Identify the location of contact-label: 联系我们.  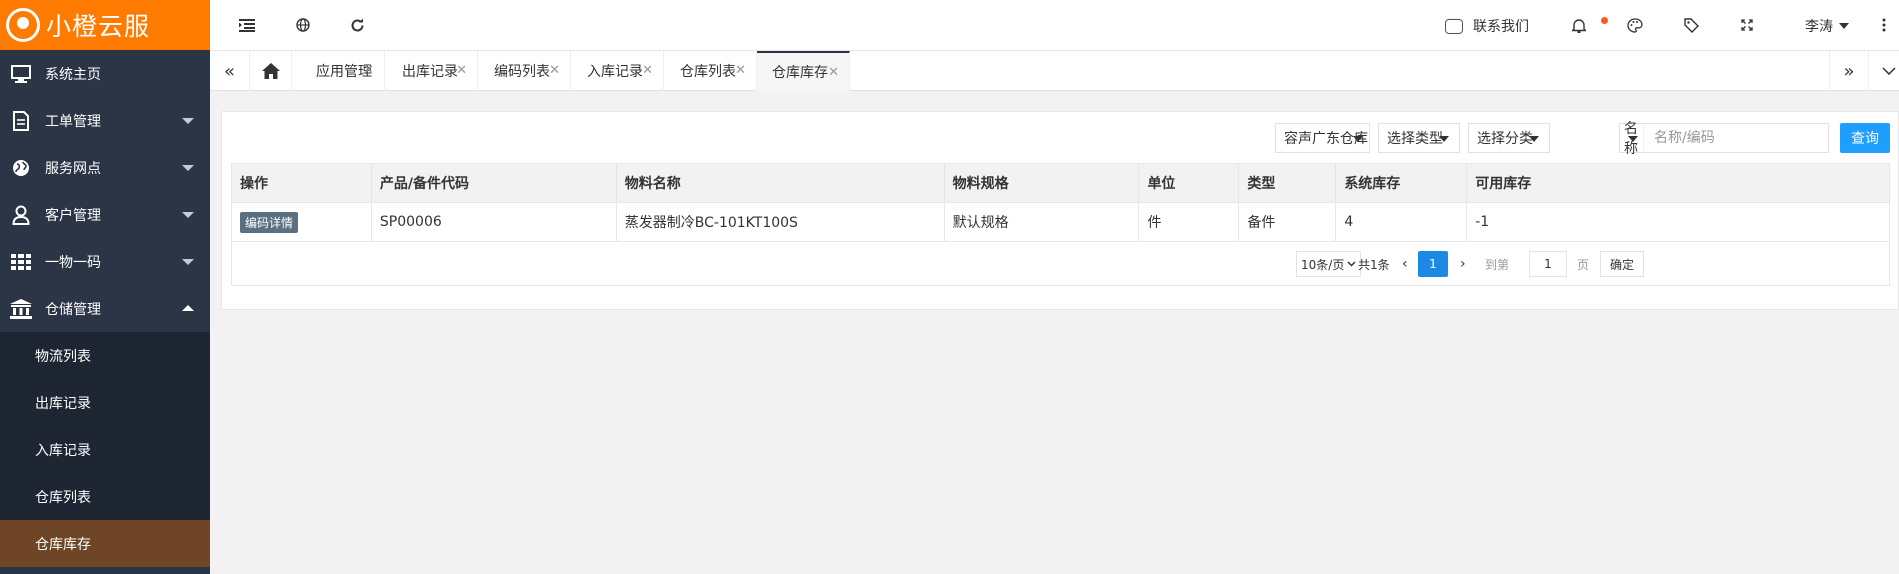
(1501, 27).